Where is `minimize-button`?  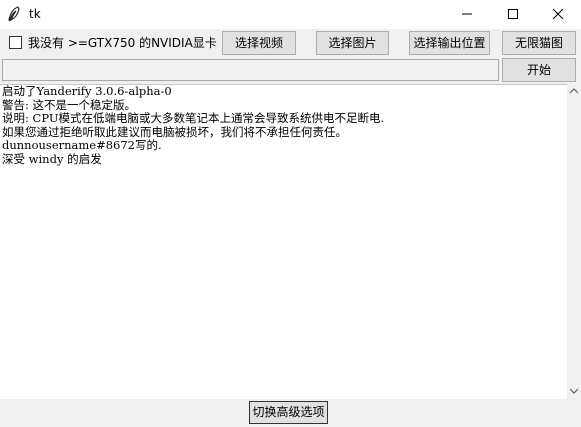
minimize-button is located at coordinates (467, 14).